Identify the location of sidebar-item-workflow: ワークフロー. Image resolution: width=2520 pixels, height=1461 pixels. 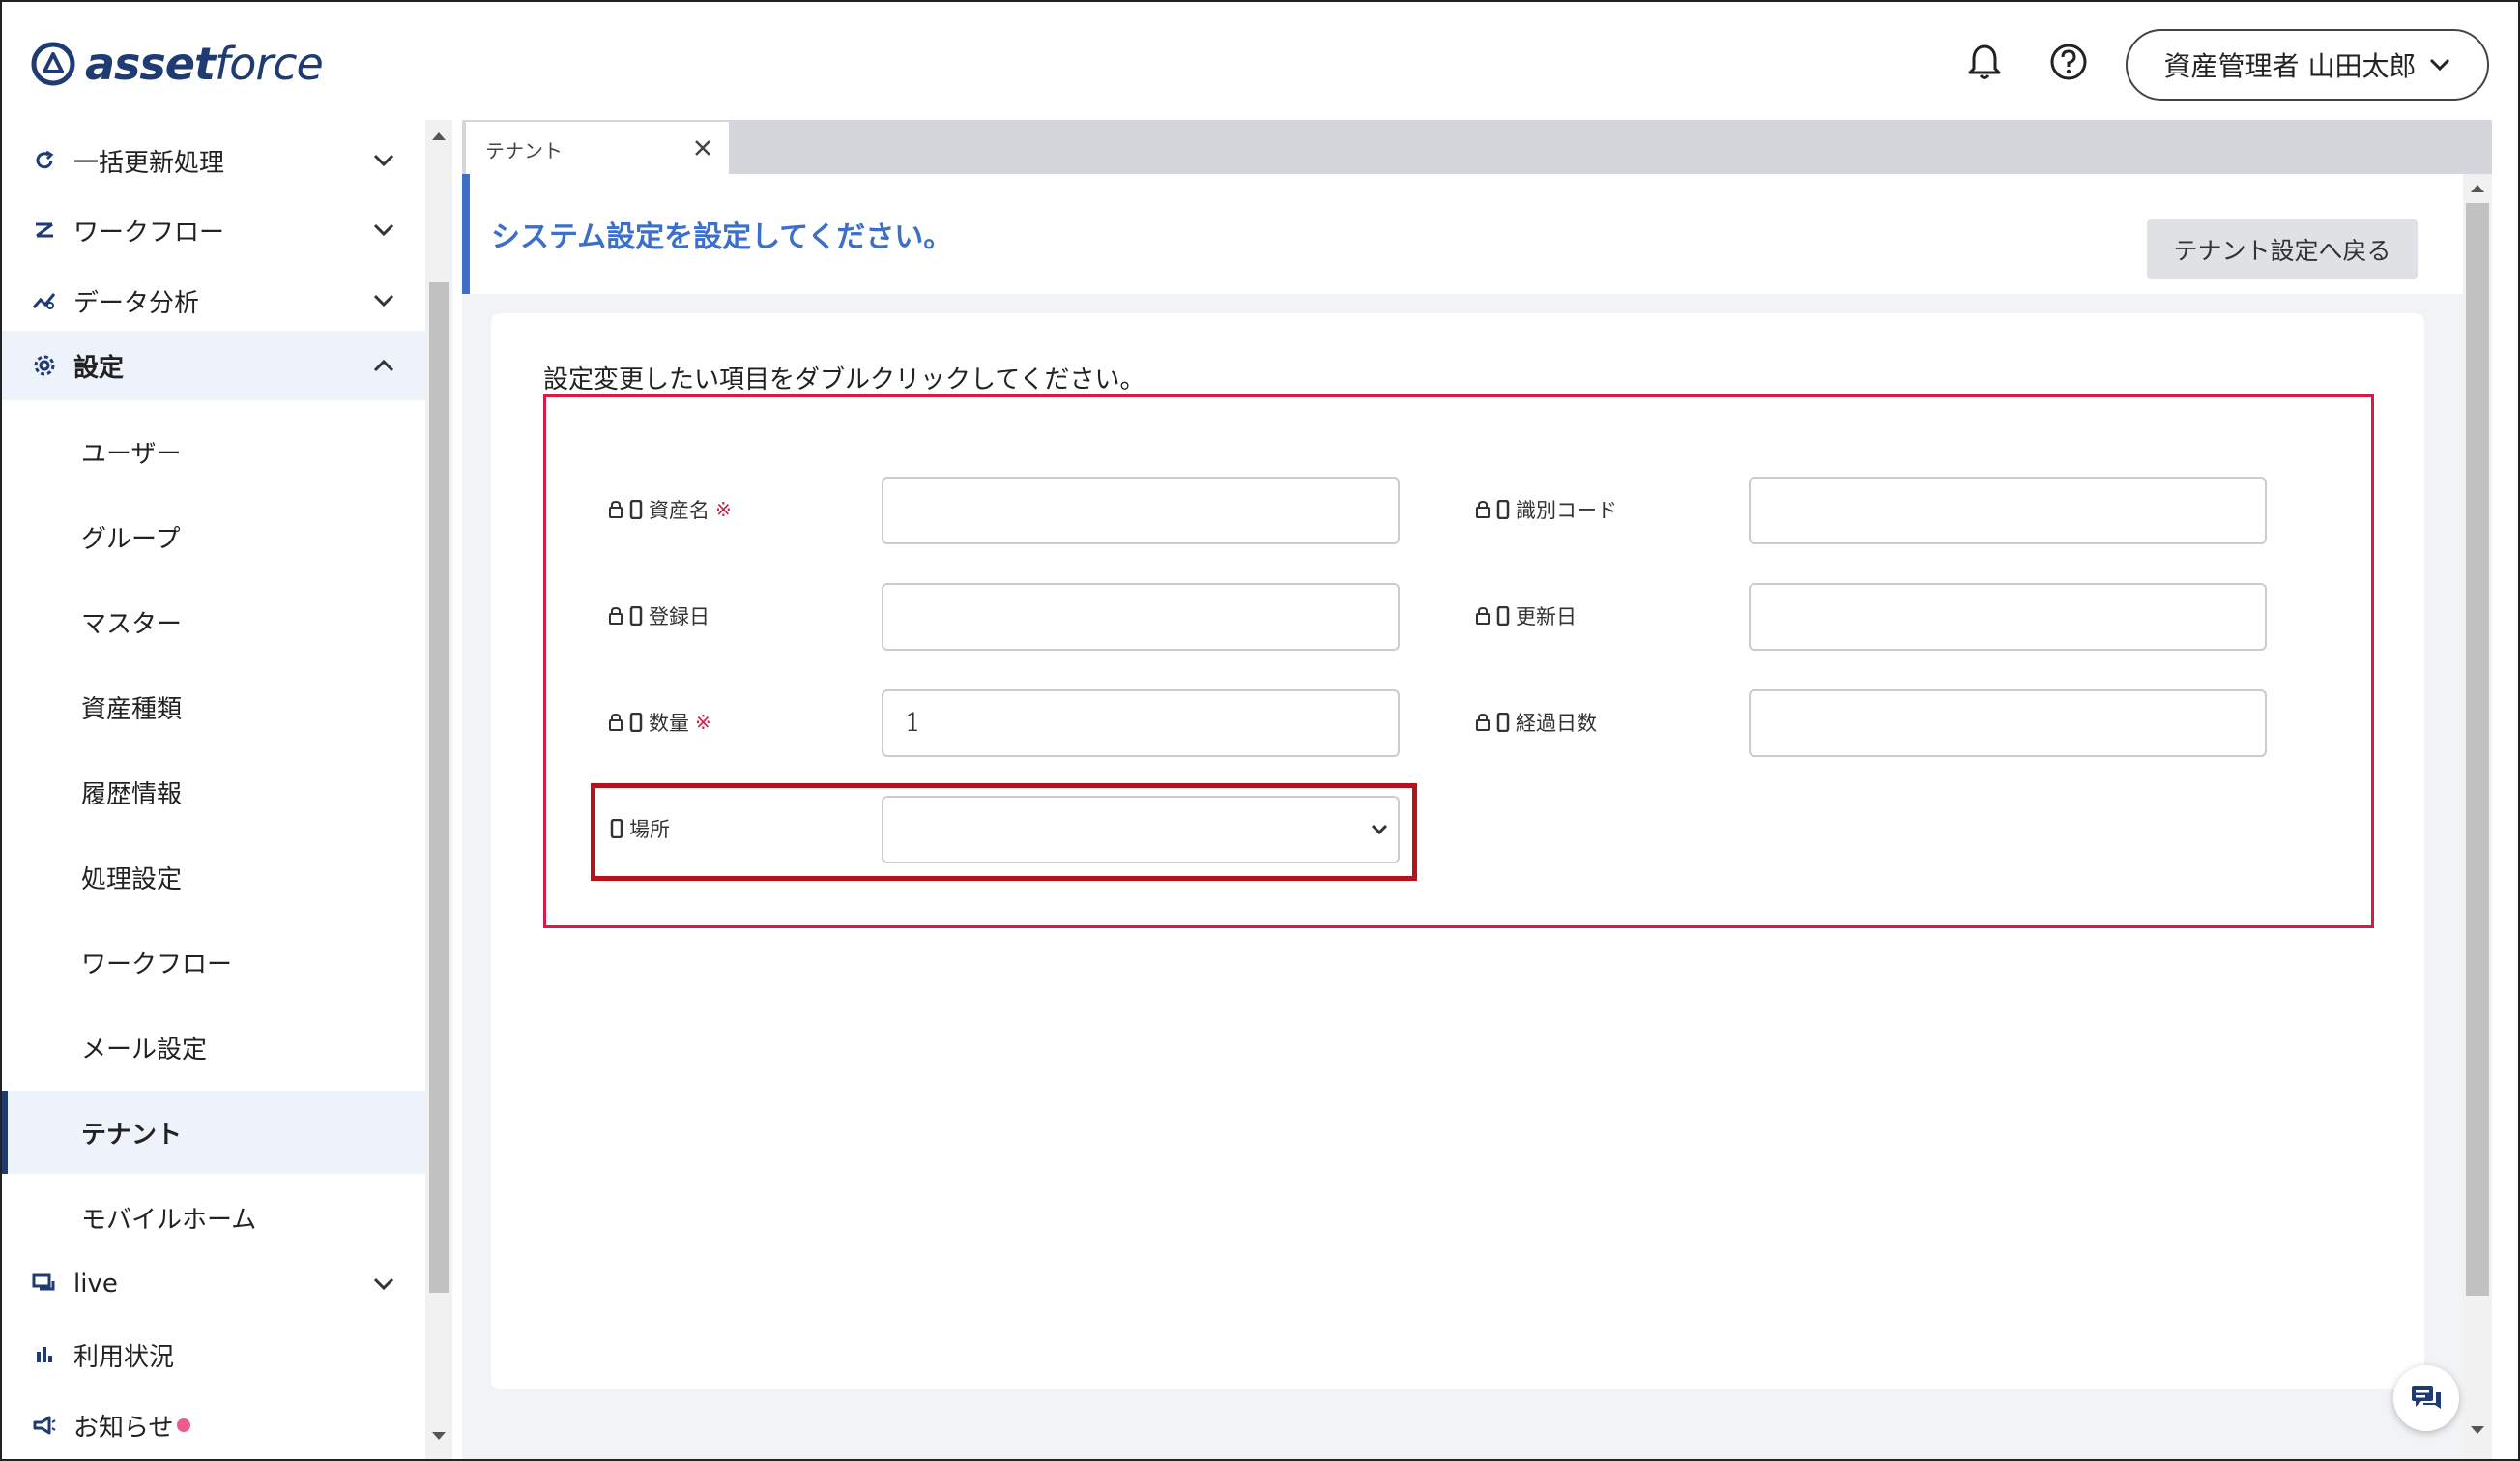
(214, 962).